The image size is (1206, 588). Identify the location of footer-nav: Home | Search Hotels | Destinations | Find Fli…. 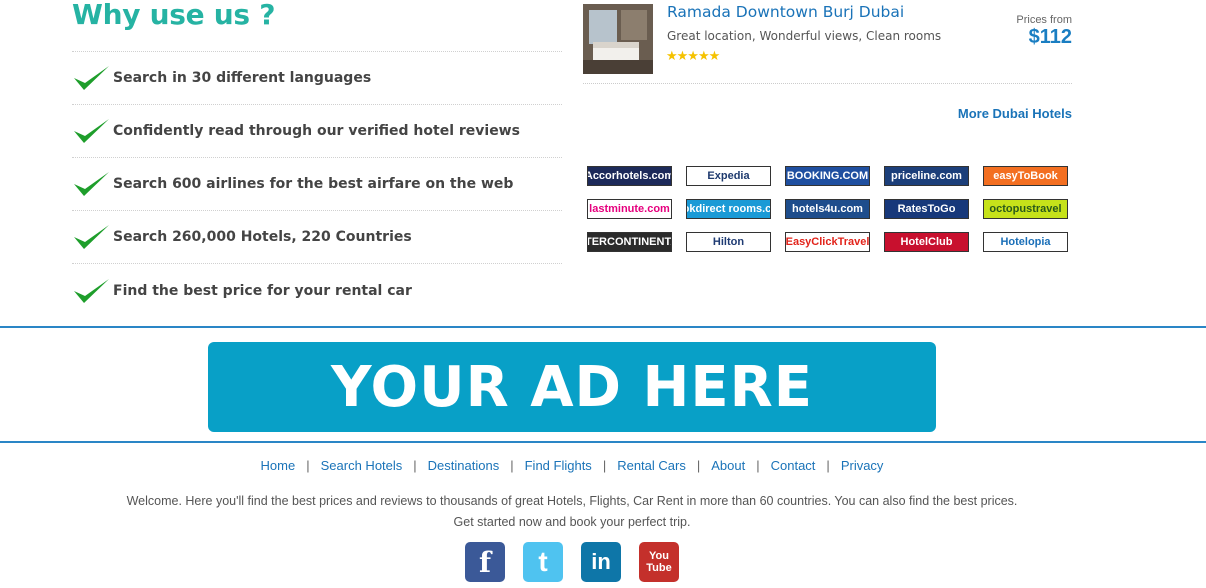
(572, 465).